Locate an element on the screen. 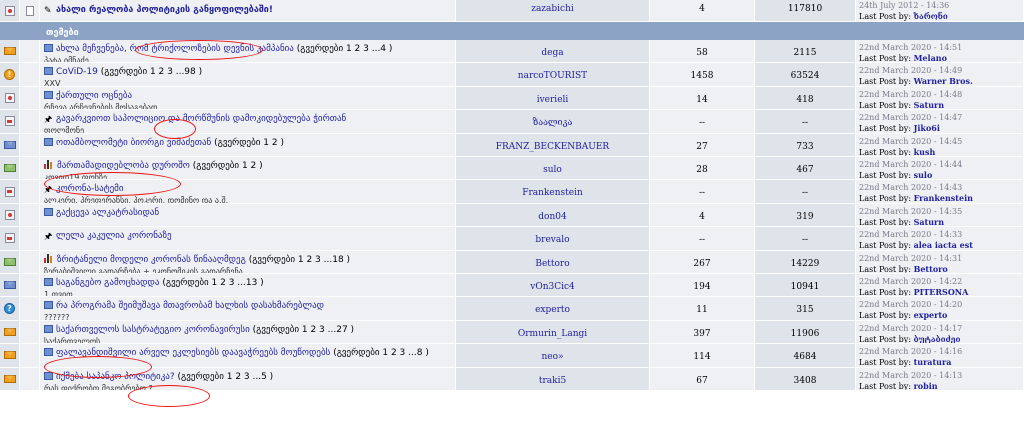  topic-pages: (გვერდები 1 2 3 ...5 ) is located at coordinates (226, 377).